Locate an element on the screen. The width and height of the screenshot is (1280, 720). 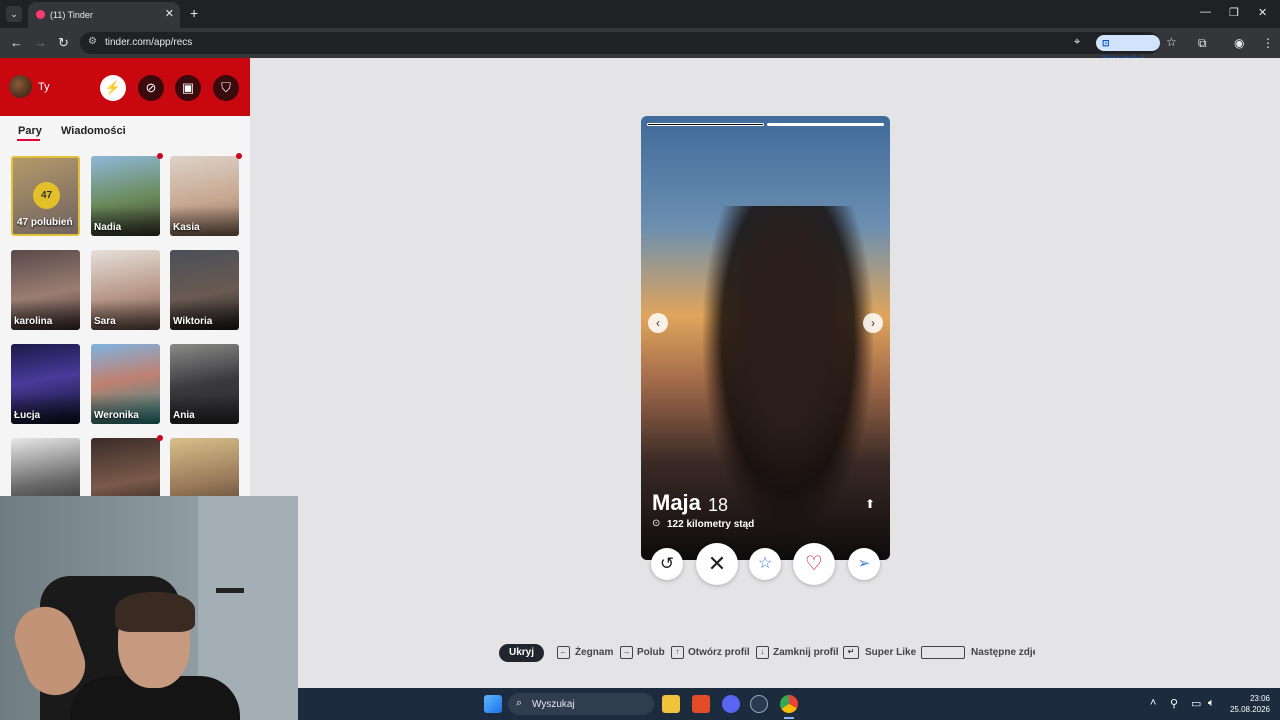
open-profile-arrow-icon: ⬆ is located at coordinates (870, 504).